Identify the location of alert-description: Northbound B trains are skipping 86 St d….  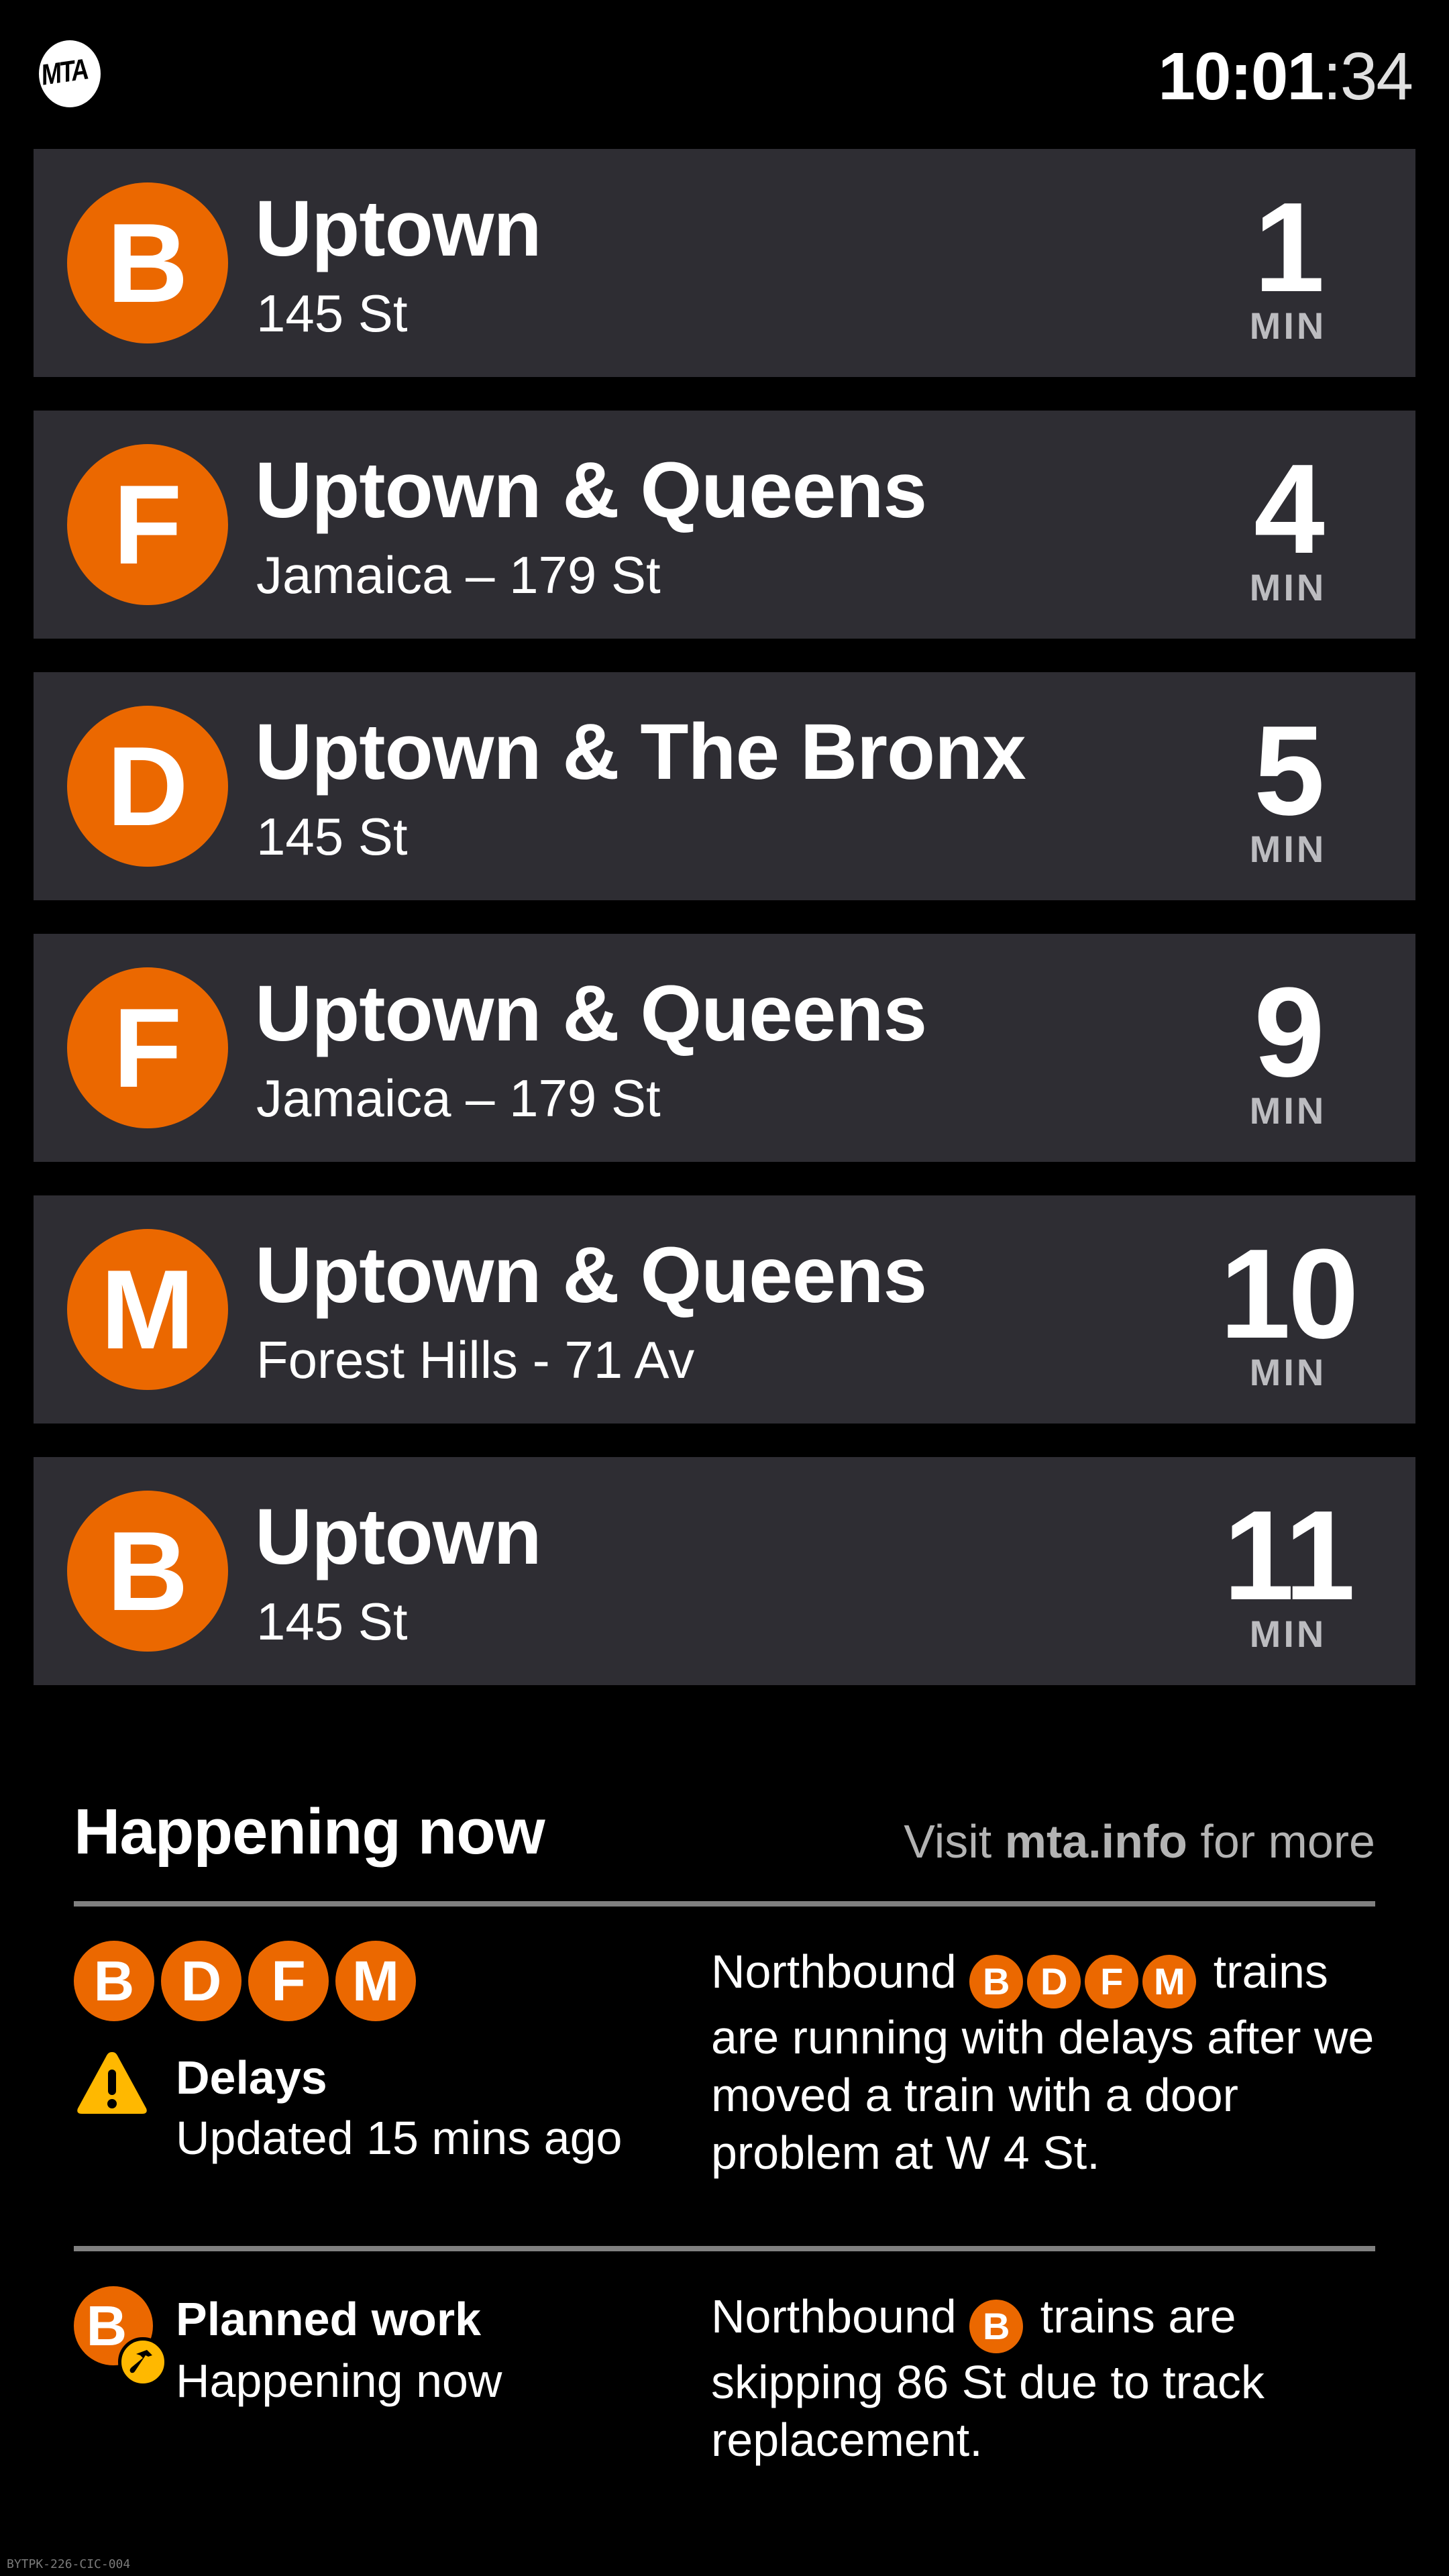
(1046, 2378).